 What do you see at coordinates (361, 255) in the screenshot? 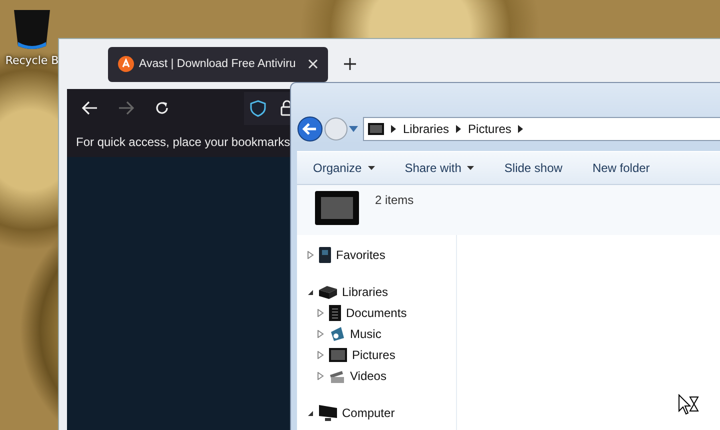
I see `tree-item: Favorites` at bounding box center [361, 255].